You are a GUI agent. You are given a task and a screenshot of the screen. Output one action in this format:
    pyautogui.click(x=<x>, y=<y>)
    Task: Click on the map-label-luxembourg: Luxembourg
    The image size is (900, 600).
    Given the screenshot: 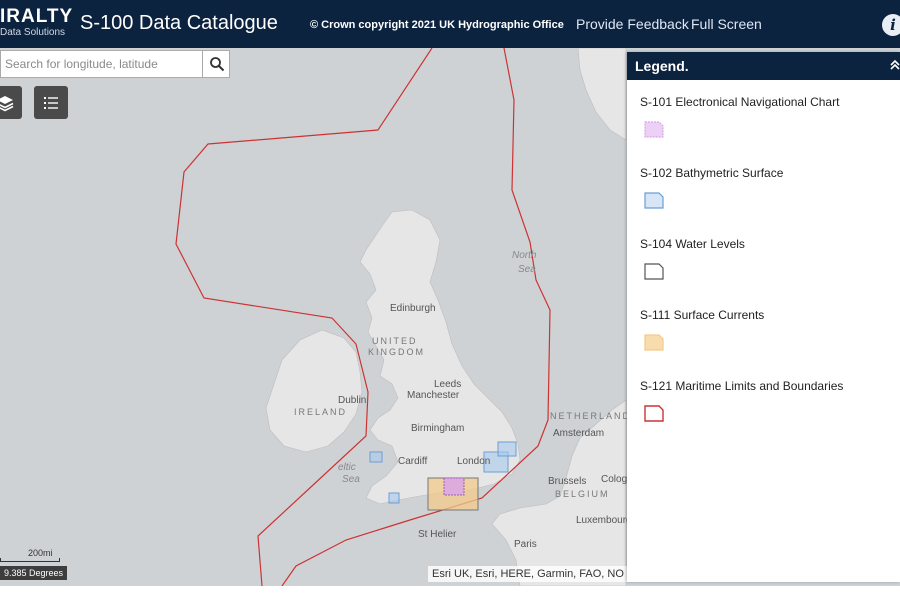 What is the action you would take?
    pyautogui.click(x=604, y=520)
    